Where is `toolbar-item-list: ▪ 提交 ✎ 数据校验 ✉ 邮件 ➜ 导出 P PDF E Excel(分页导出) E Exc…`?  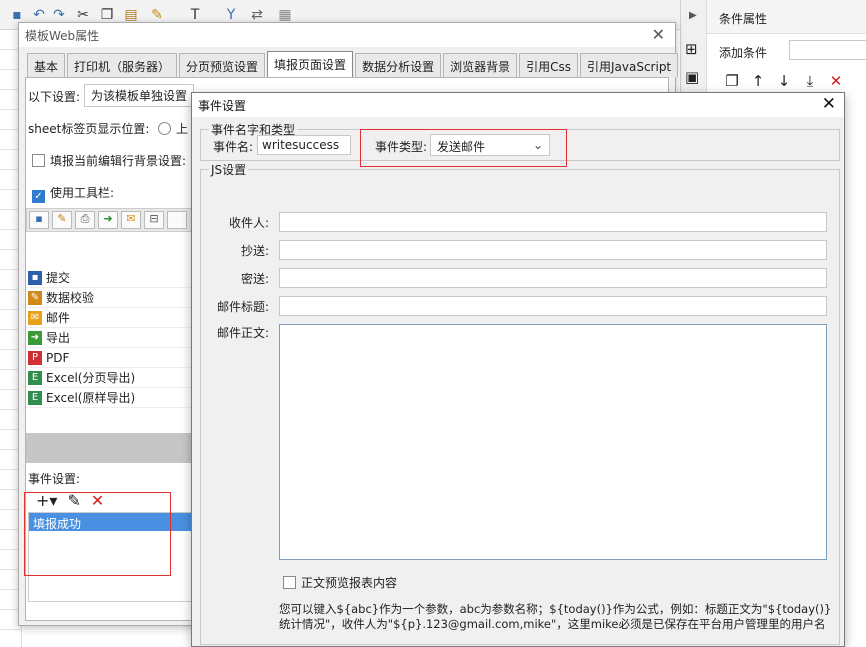 toolbar-item-list: ▪ 提交 ✎ 数据校验 ✉ 邮件 ➜ 导出 P PDF E Excel(分页导出) E Exc… is located at coordinates (110, 343).